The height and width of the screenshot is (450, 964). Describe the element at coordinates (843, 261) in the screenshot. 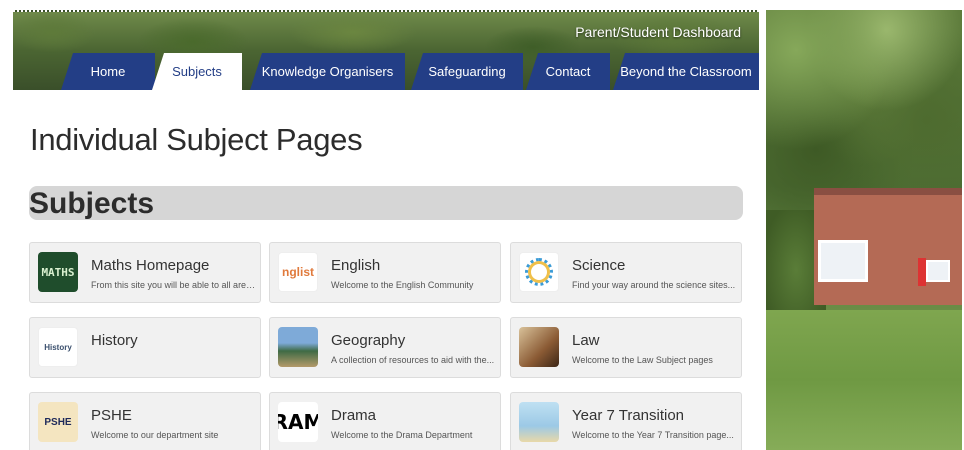

I see `building-window` at that location.